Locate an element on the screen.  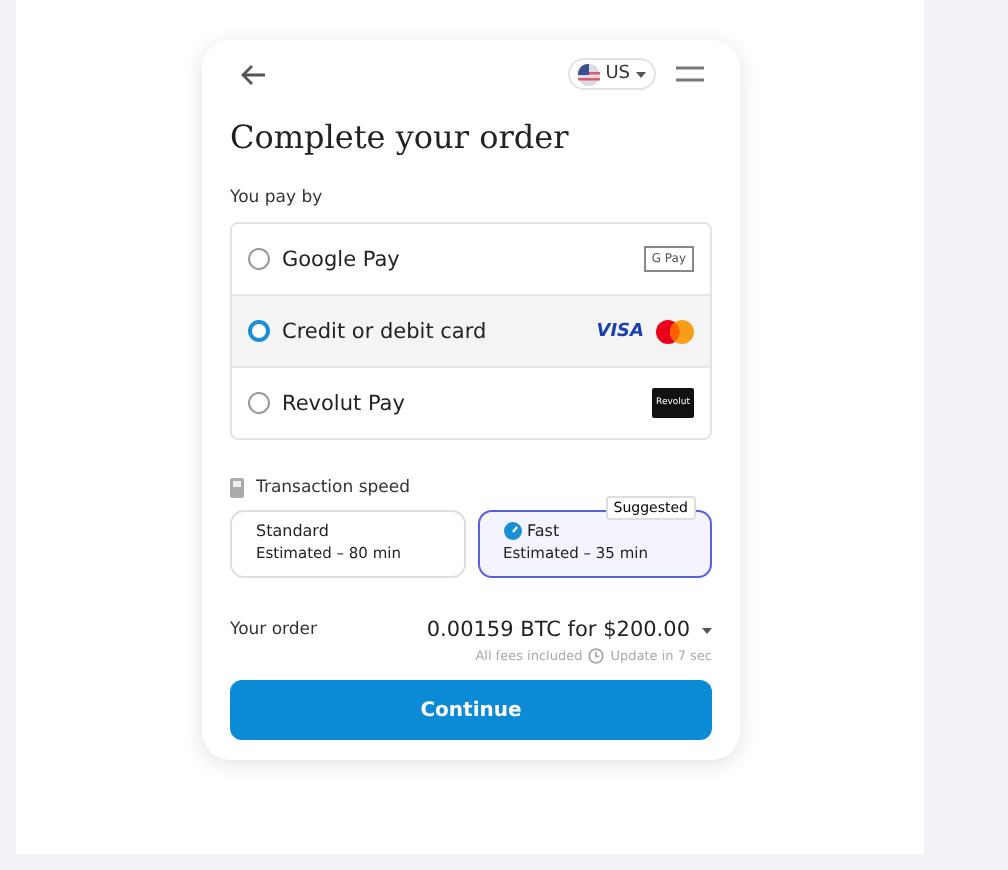
menu-icon is located at coordinates (690, 74).